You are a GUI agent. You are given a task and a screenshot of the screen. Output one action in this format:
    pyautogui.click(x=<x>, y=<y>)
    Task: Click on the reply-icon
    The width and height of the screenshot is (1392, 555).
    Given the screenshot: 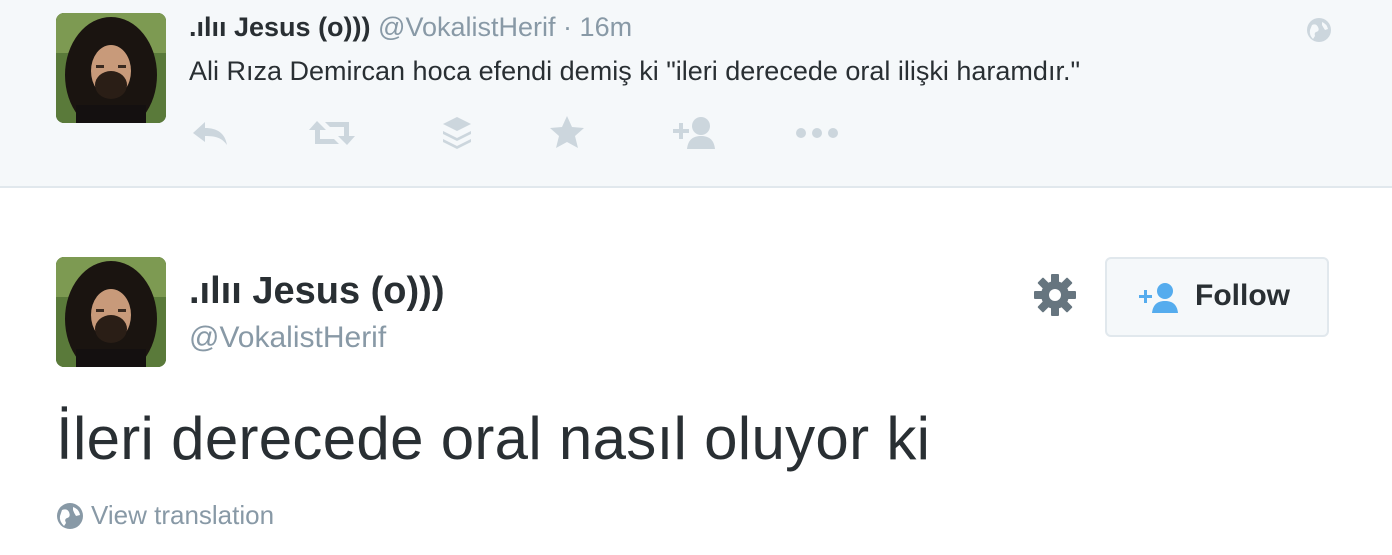 What is the action you would take?
    pyautogui.click(x=211, y=133)
    